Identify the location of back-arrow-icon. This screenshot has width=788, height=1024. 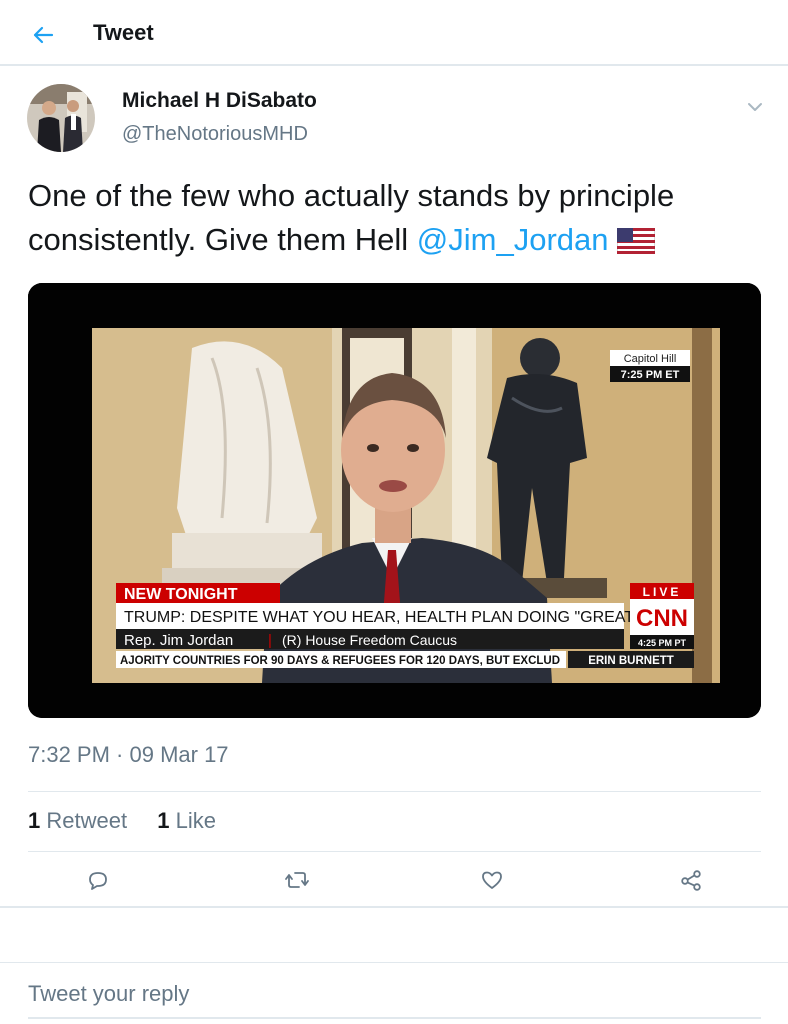
(43, 35).